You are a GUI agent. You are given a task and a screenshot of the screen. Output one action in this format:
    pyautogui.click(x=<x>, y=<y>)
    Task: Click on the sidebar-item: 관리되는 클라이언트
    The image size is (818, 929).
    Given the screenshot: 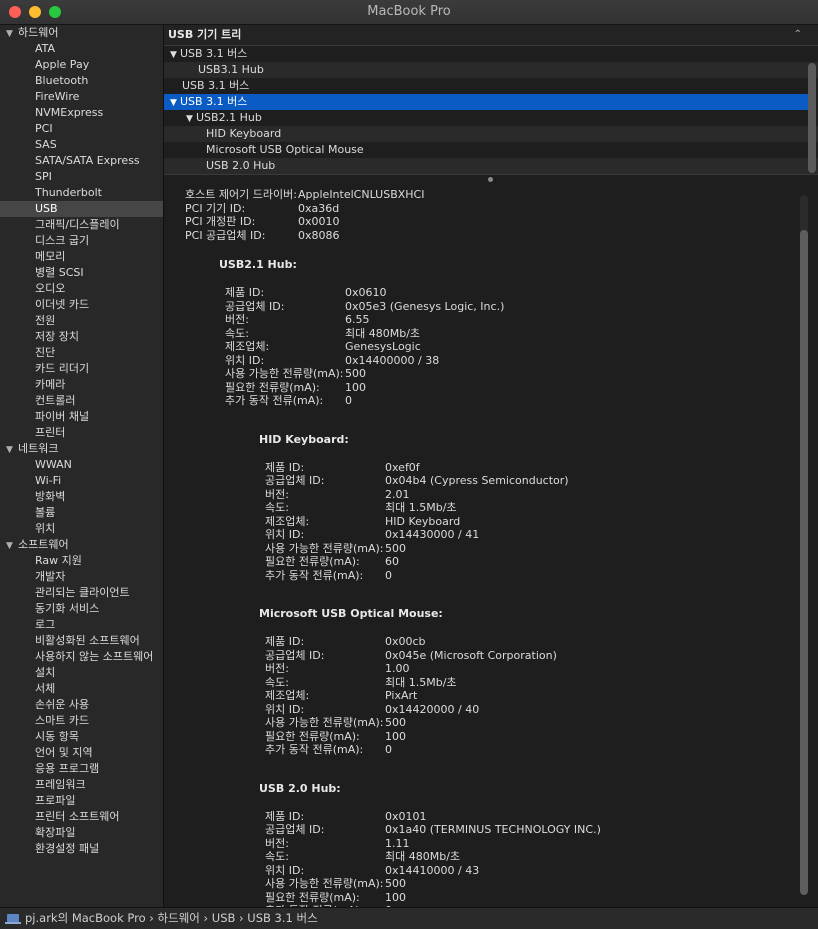 What is the action you would take?
    pyautogui.click(x=81, y=593)
    